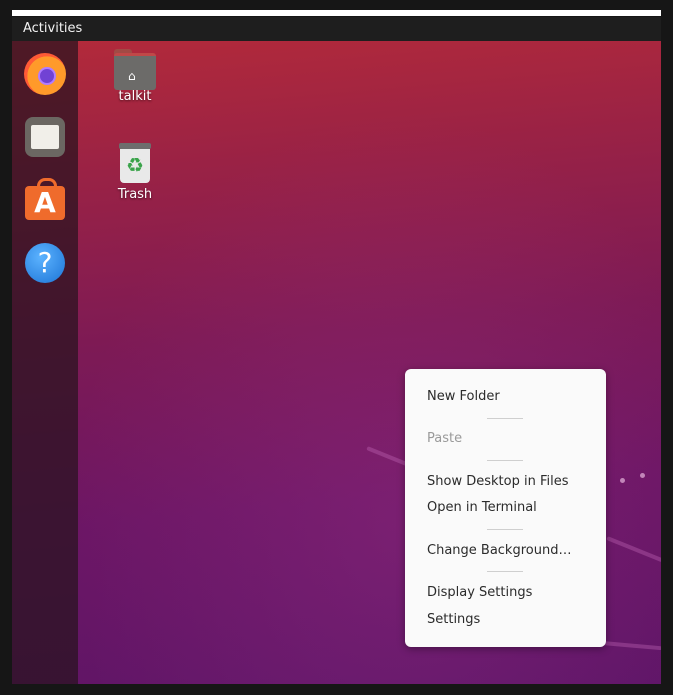 The image size is (673, 695). I want to click on files-icon, so click(45, 137).